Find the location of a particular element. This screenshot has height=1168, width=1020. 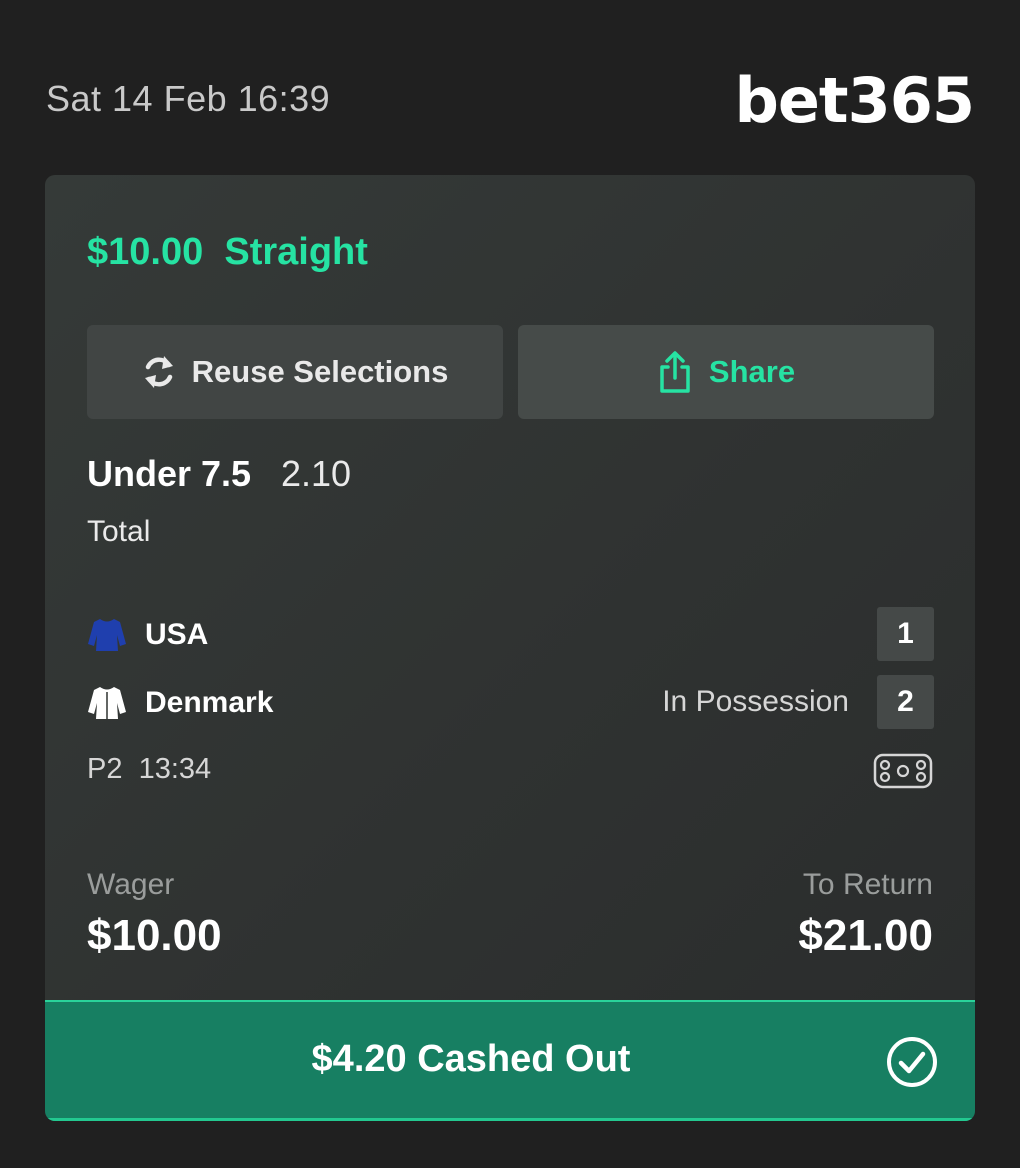

hockey-rink-icon is located at coordinates (903, 771).